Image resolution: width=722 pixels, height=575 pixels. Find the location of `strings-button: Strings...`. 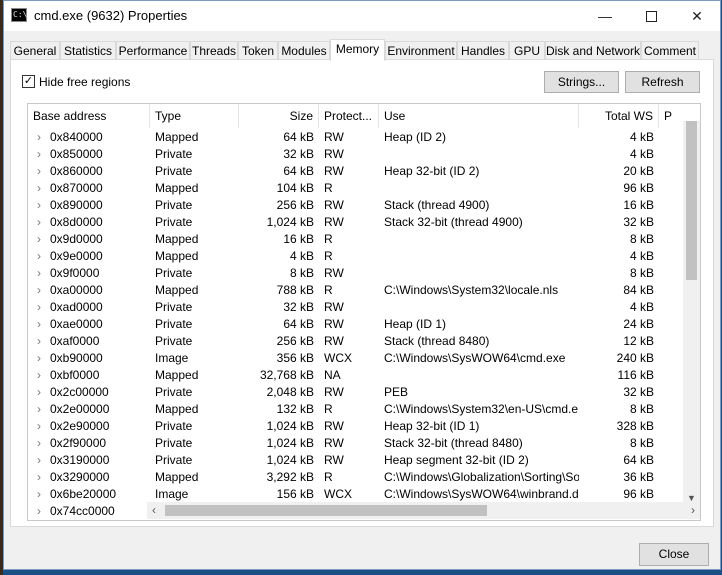

strings-button: Strings... is located at coordinates (581, 82).